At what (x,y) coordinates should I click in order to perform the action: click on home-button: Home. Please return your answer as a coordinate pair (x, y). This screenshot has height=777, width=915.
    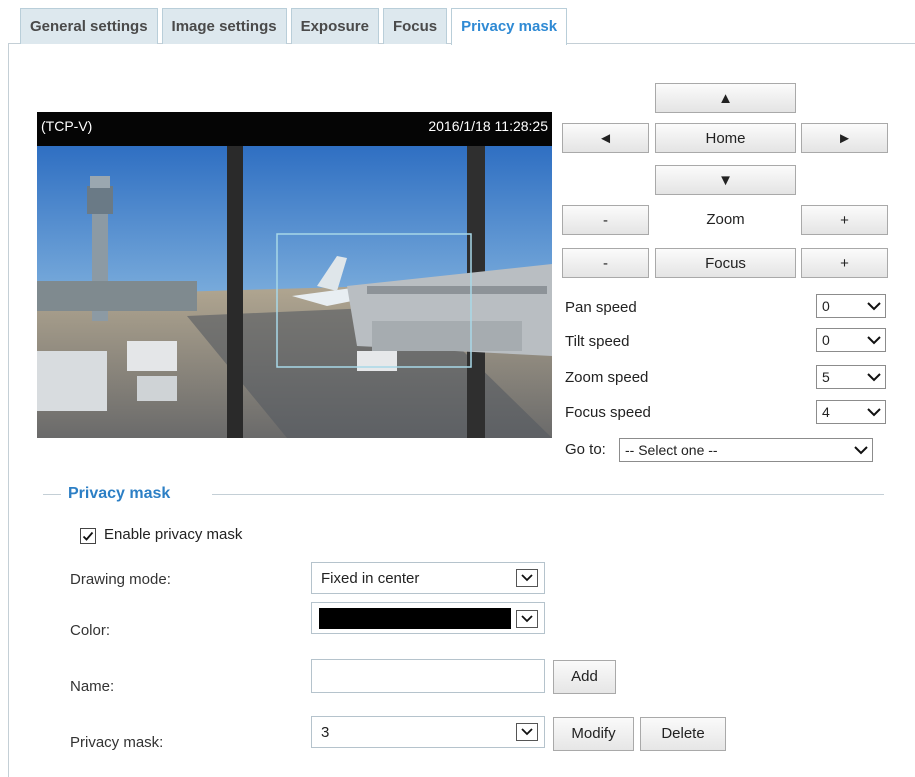
    Looking at the image, I should click on (725, 138).